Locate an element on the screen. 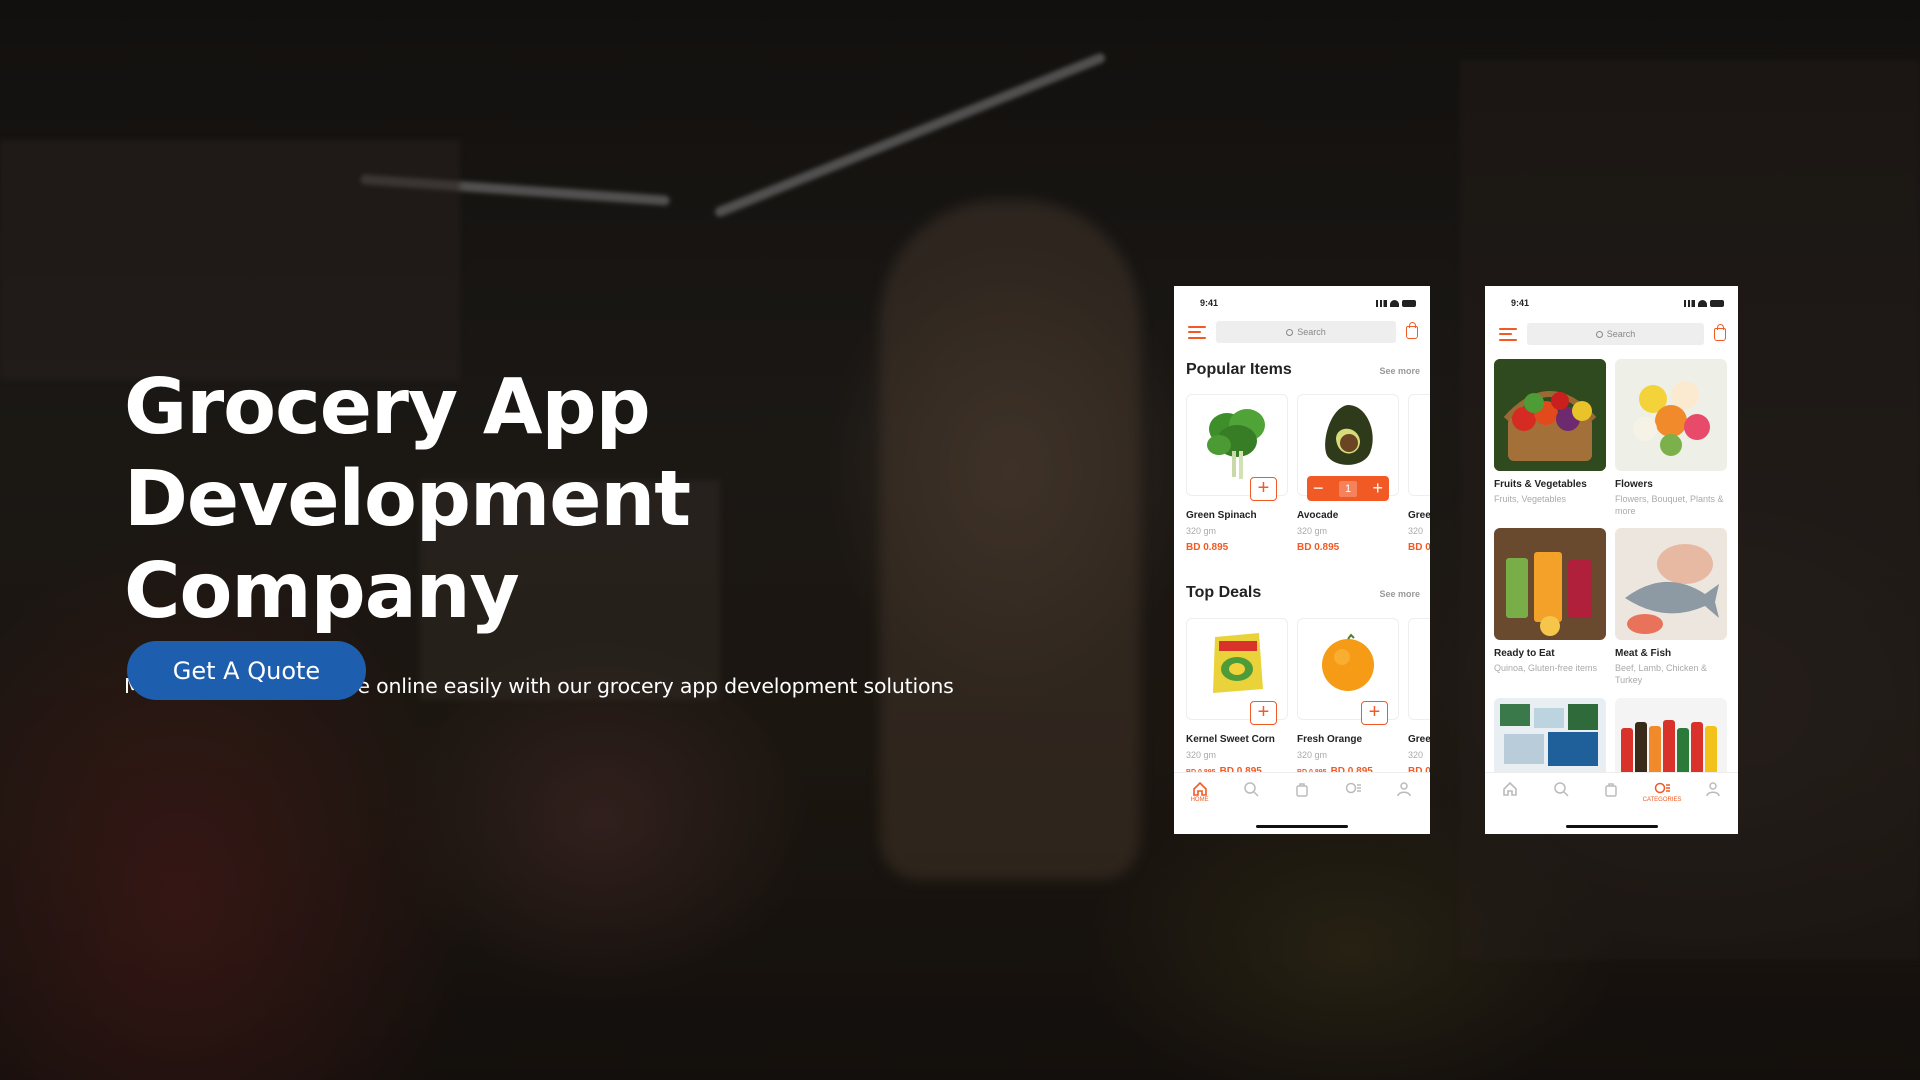 This screenshot has height=1080, width=1920. wifi-icon is located at coordinates (1702, 303).